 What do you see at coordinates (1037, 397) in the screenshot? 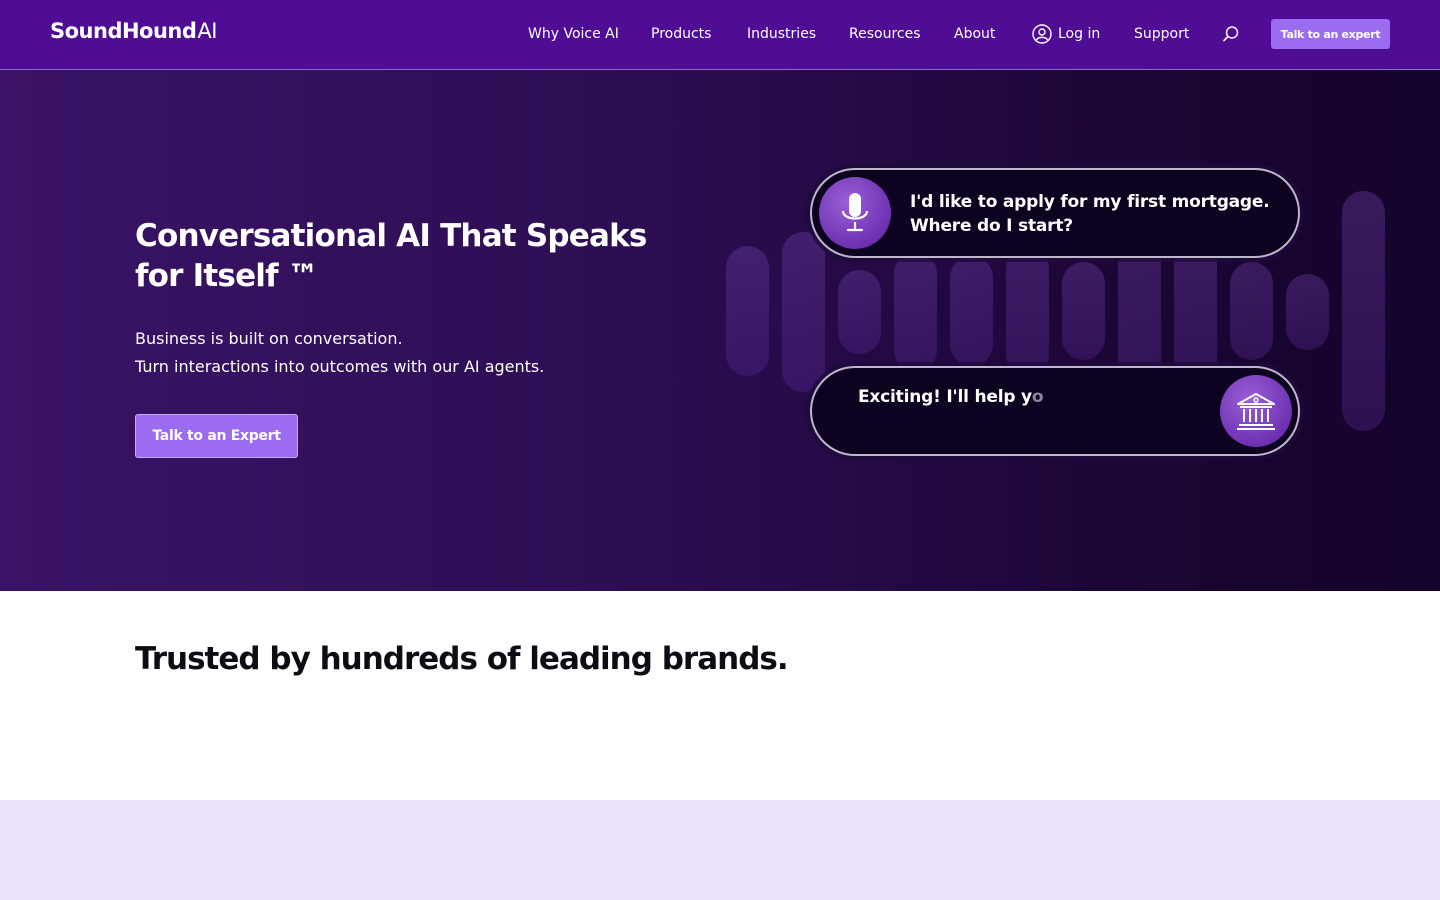
I see `answer-fading-text: o` at bounding box center [1037, 397].